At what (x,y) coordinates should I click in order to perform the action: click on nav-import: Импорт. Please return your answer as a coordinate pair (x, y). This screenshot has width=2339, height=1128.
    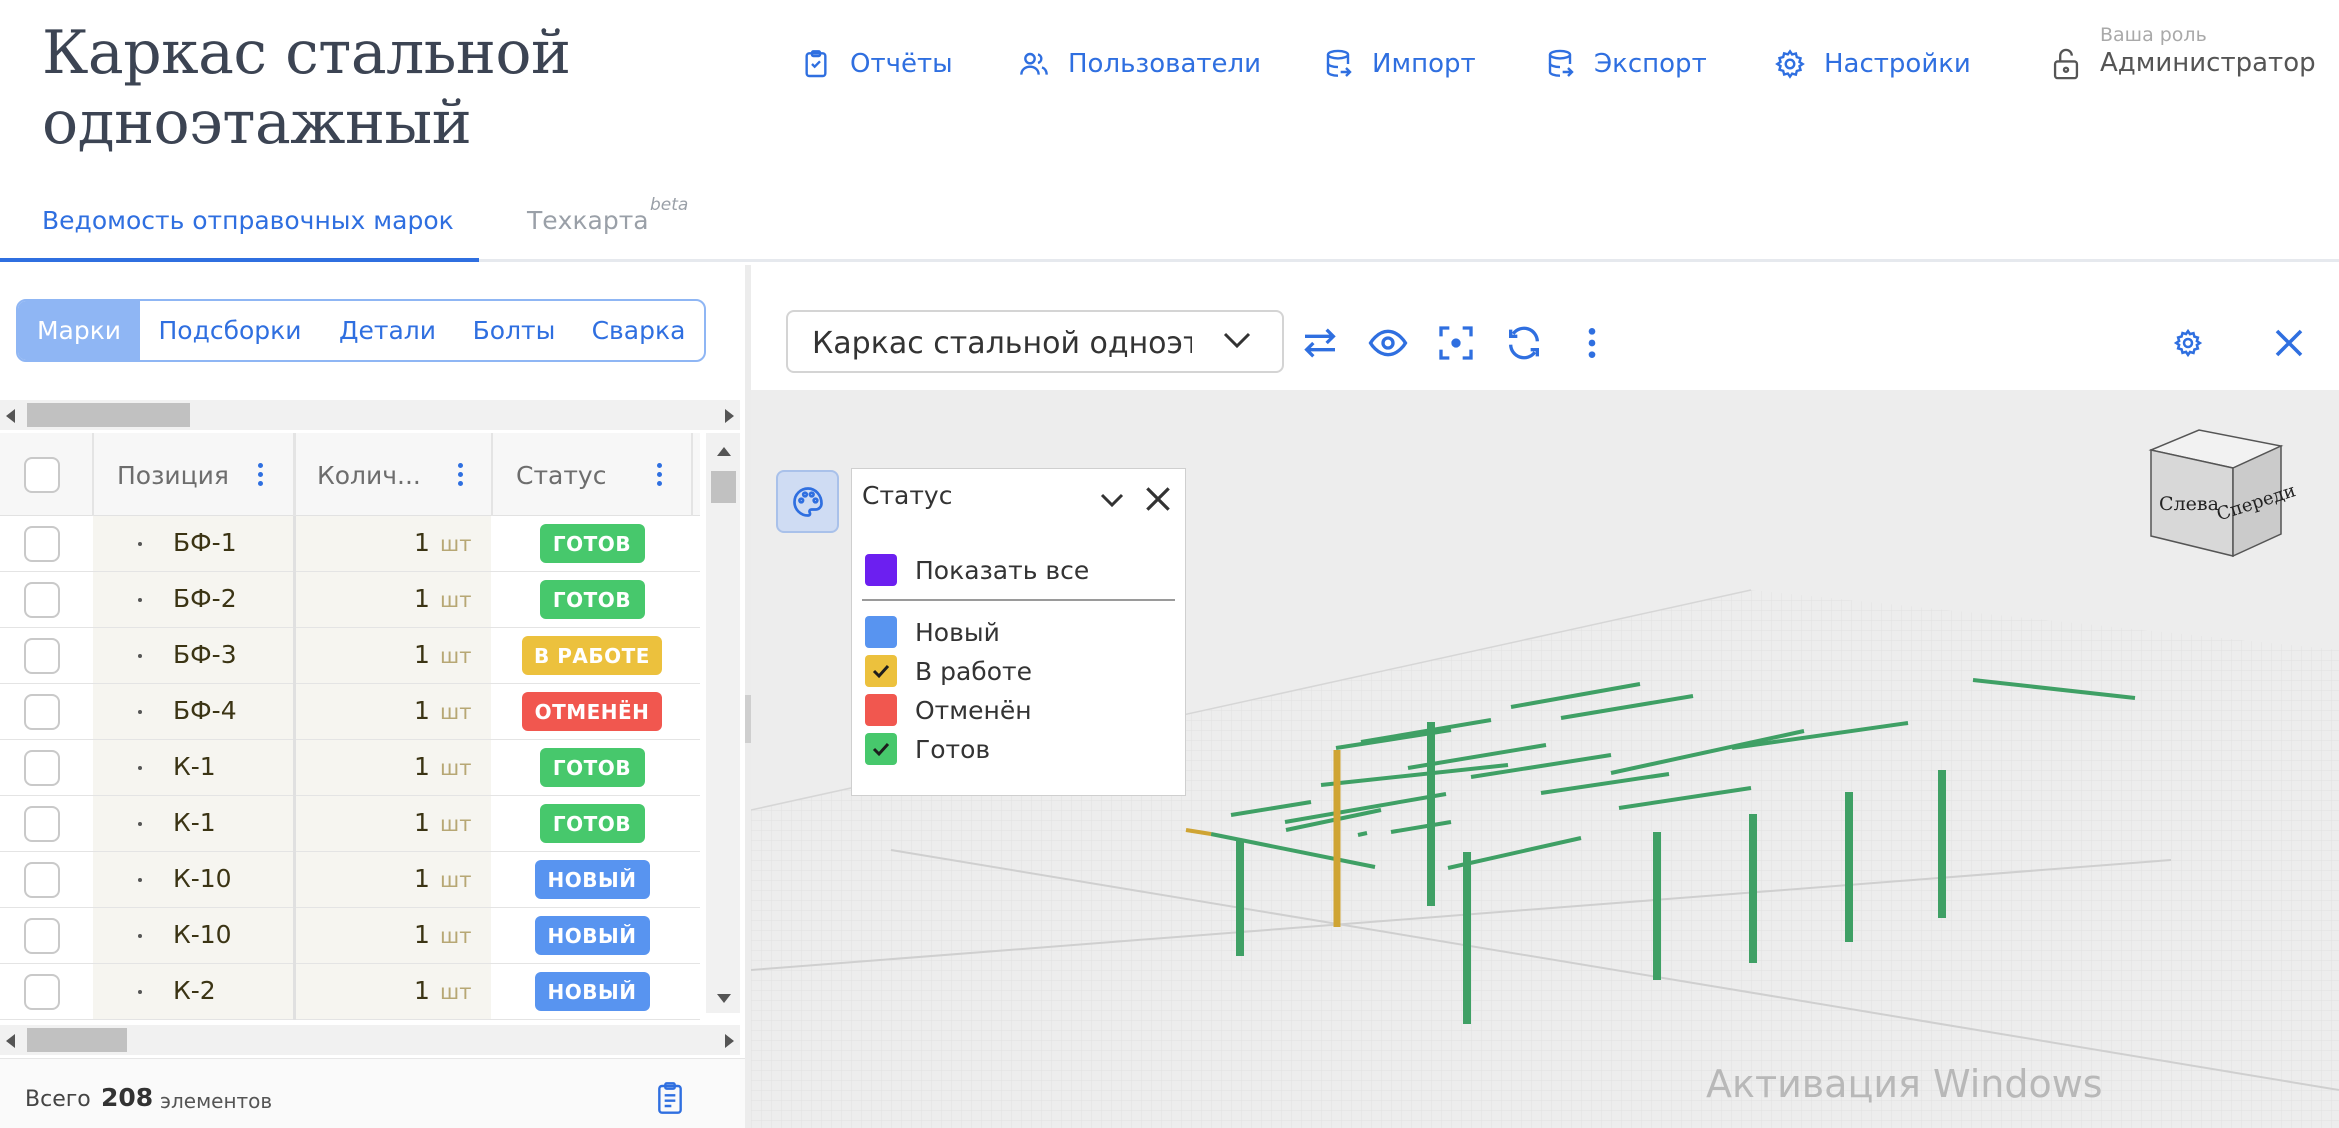
    Looking at the image, I should click on (1399, 64).